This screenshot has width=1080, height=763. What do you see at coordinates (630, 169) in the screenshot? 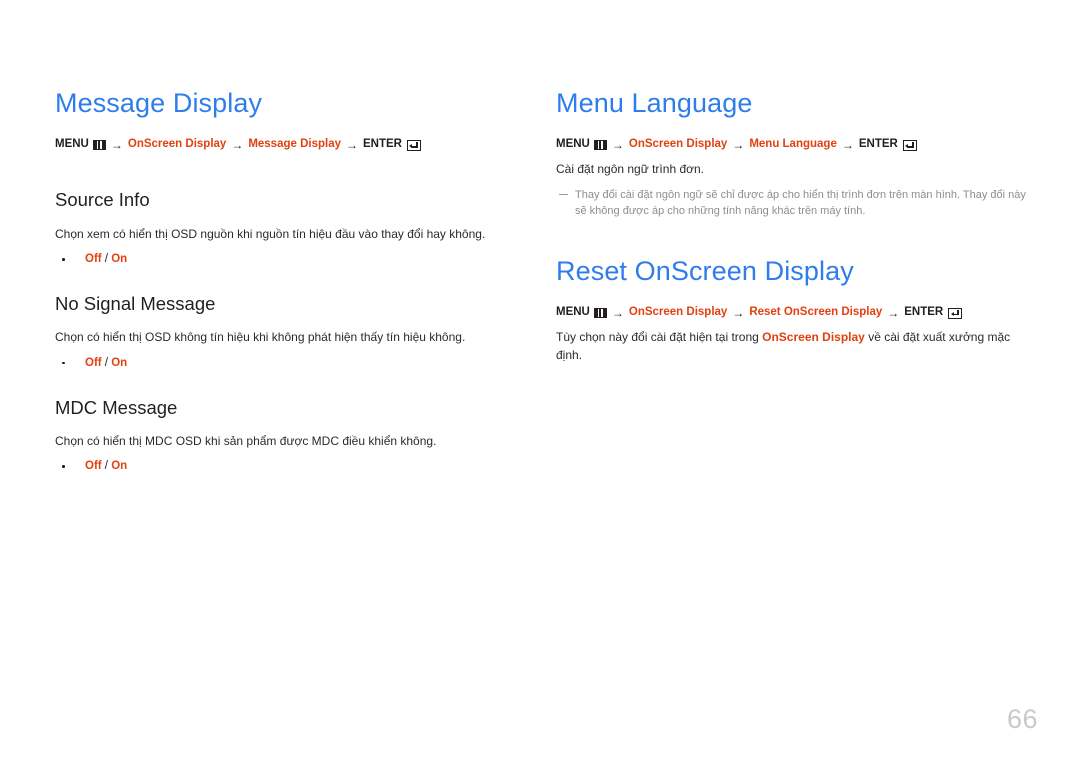
I see `menu-language-description: Cài đặt ngôn ngữ trình đơn.` at bounding box center [630, 169].